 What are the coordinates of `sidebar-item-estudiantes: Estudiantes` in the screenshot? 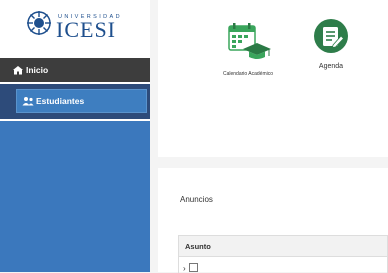 It's located at (81, 101).